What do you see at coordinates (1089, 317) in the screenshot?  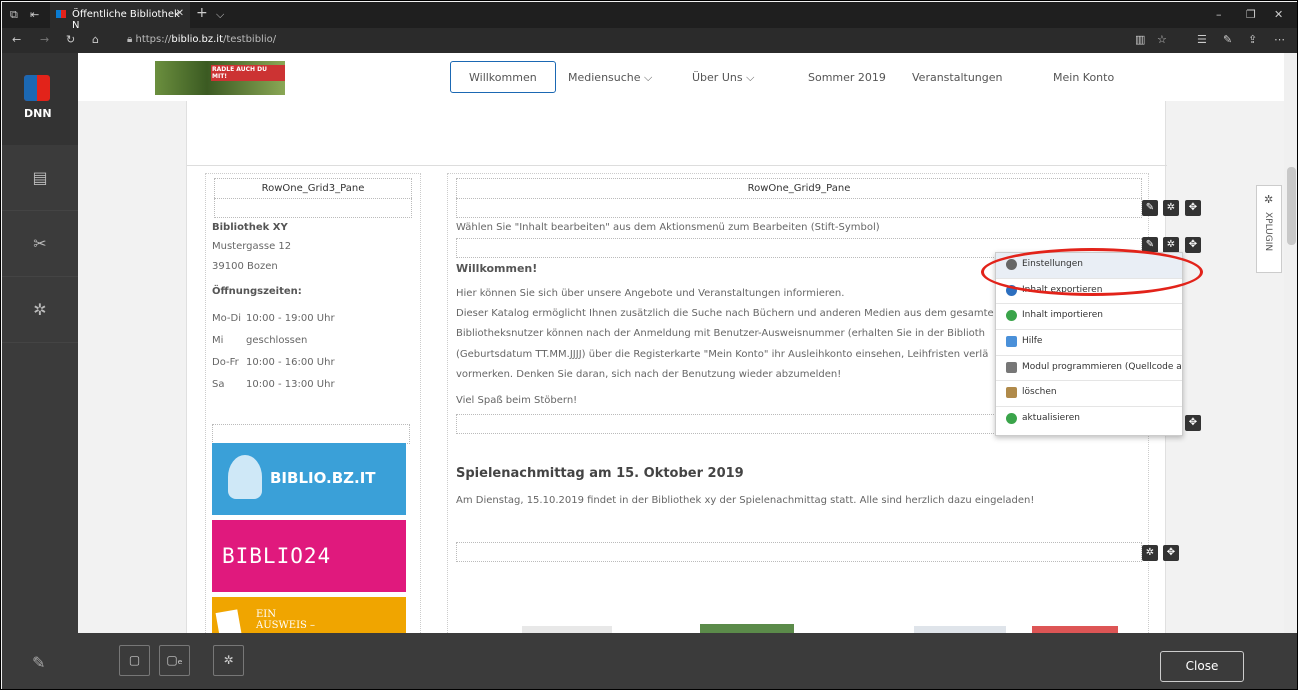 I see `menu-item-import: Inhalt importieren` at bounding box center [1089, 317].